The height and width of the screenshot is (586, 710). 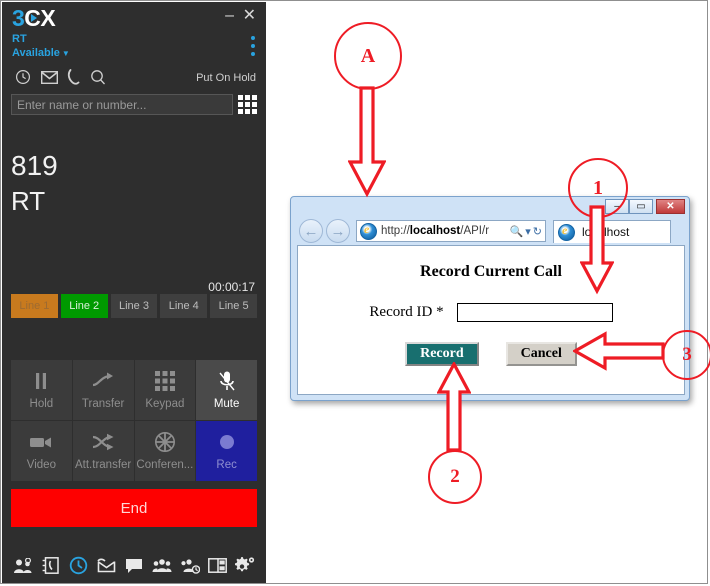 I want to click on presence-selector: Available ▼, so click(x=41, y=53).